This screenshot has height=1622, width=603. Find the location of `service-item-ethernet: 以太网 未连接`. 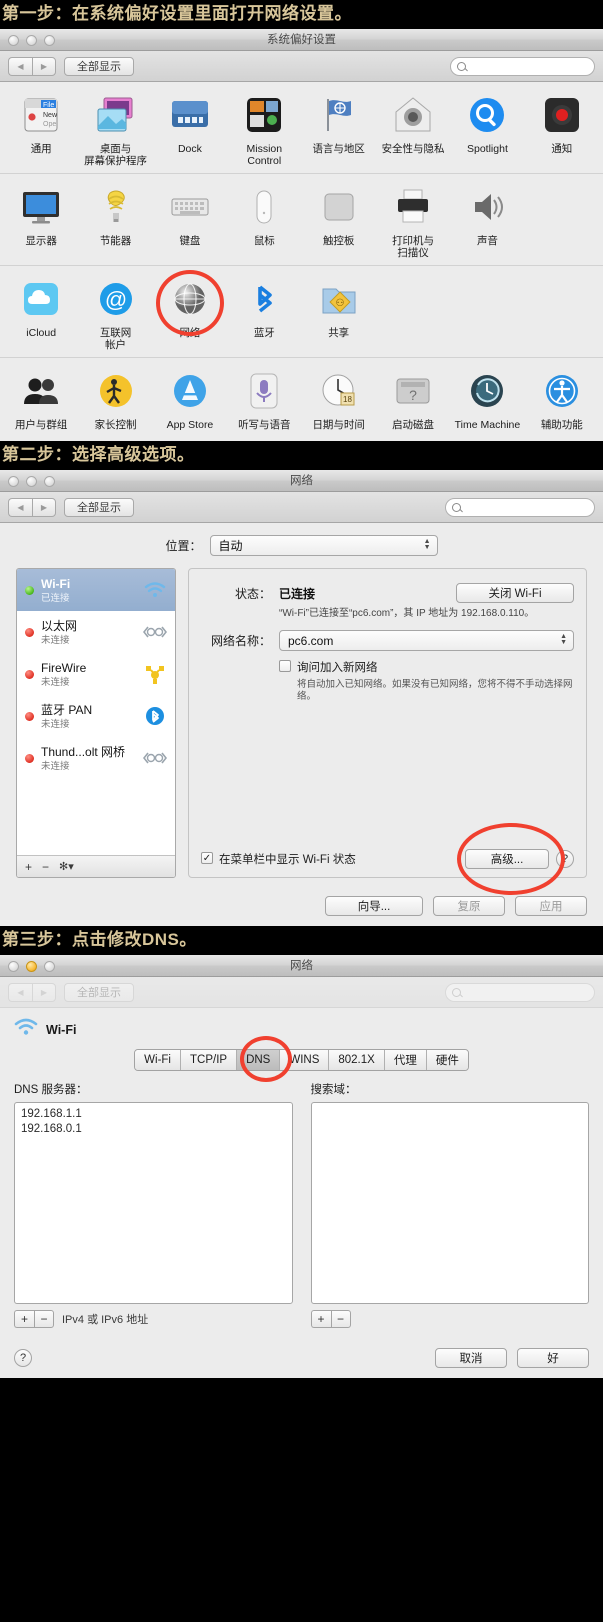

service-item-ethernet: 以太网 未连接 is located at coordinates (96, 632).